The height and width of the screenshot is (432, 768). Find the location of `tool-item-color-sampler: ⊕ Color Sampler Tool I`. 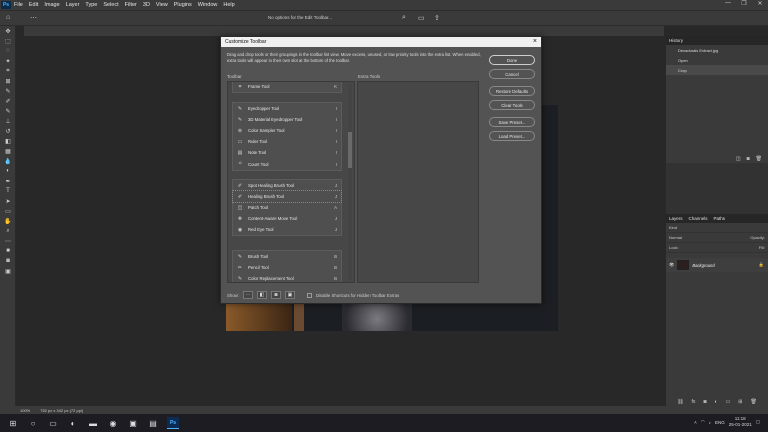

tool-item-color-sampler: ⊕ Color Sampler Tool I is located at coordinates (287, 130).